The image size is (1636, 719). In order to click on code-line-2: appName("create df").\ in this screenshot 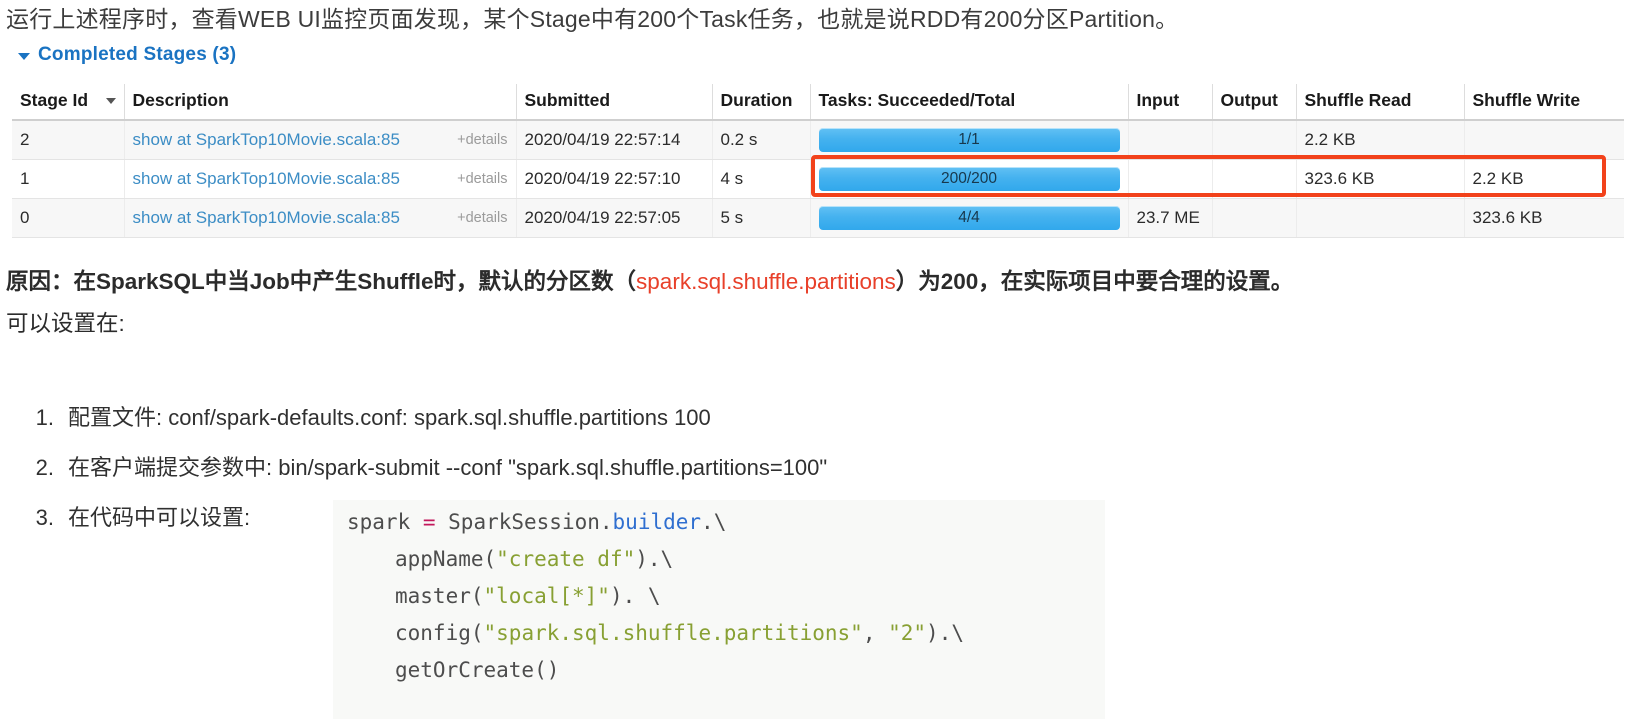, I will do `click(719, 559)`.